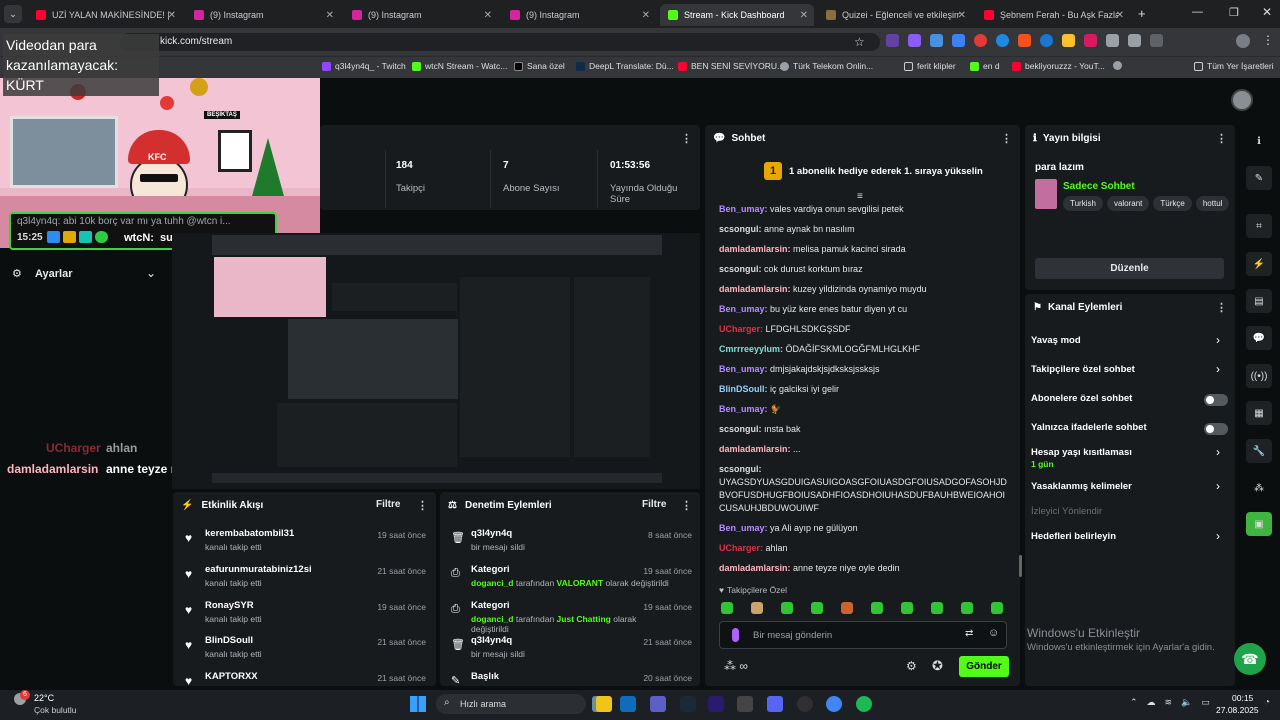 This screenshot has height=720, width=1280. I want to click on translate-icon: ⇄, so click(969, 633).